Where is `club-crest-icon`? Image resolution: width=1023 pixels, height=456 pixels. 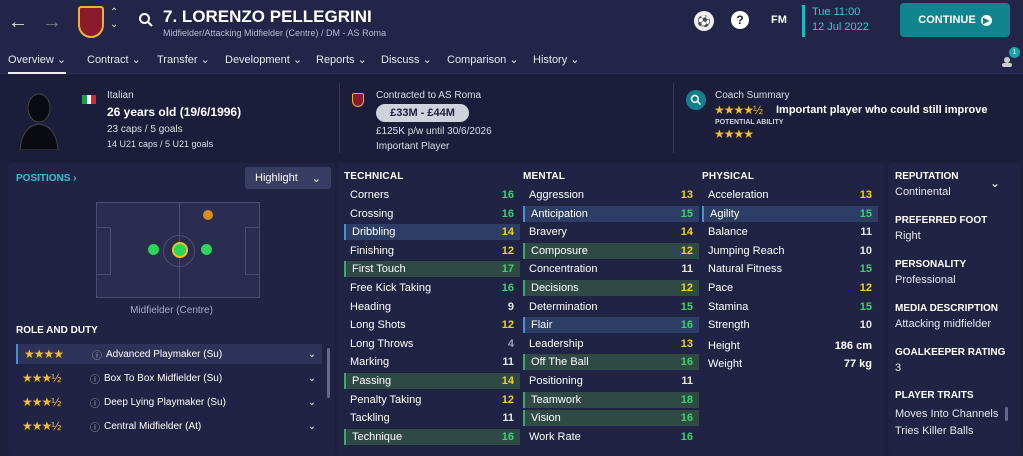 club-crest-icon is located at coordinates (91, 22).